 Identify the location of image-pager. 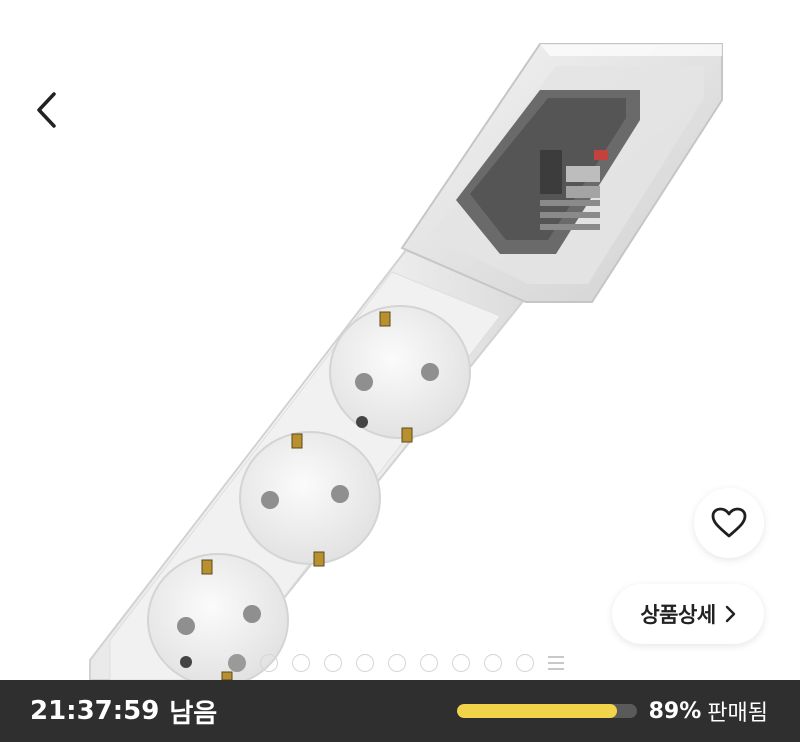
(396, 663).